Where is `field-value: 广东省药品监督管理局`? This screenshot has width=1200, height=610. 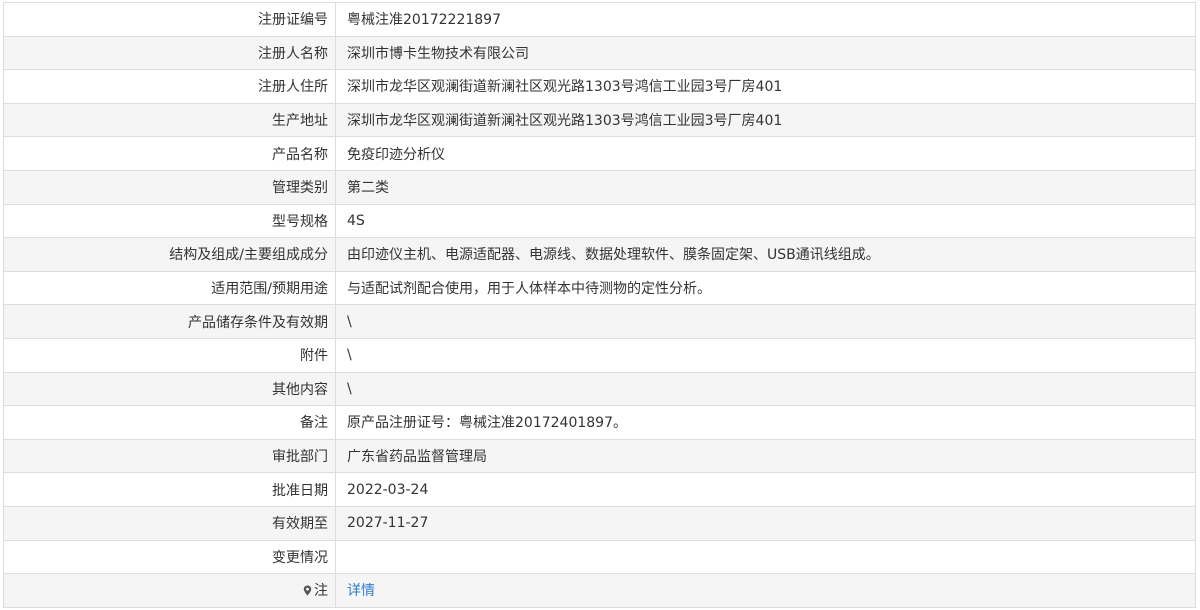
field-value: 广东省药品监督管理局 is located at coordinates (765, 456).